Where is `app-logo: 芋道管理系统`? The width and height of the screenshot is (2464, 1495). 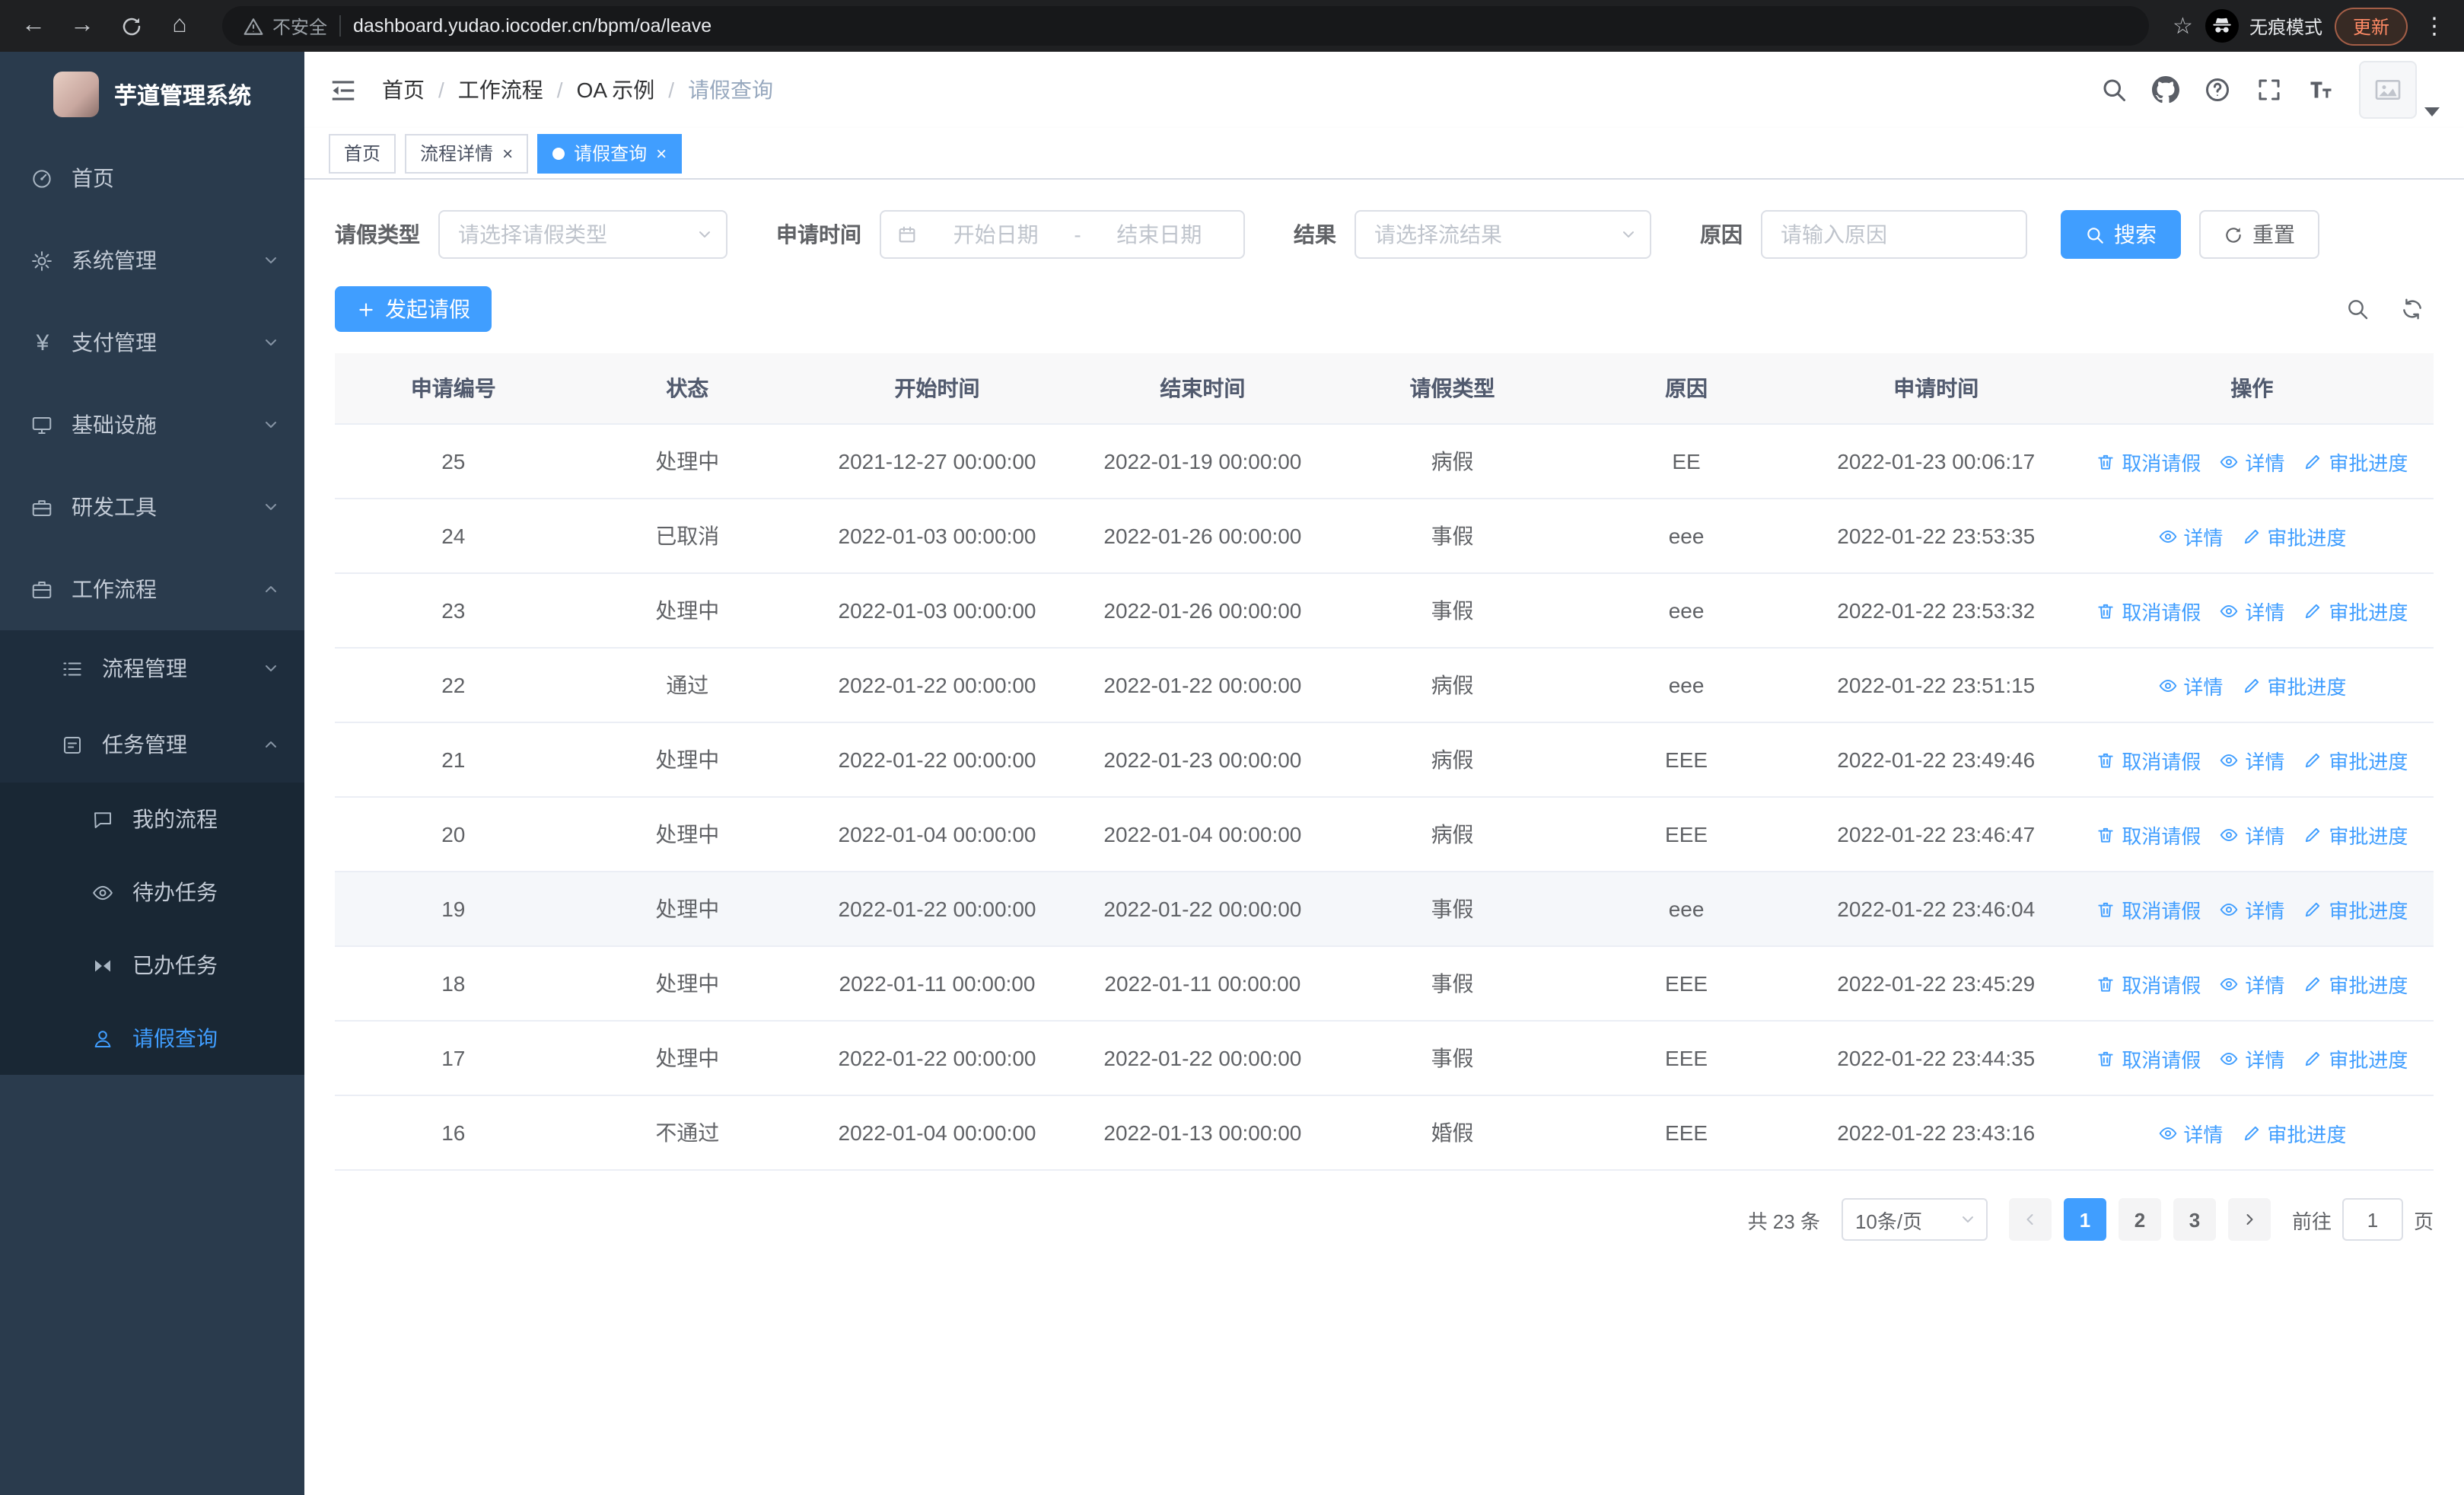 app-logo: 芋道管理系统 is located at coordinates (152, 95).